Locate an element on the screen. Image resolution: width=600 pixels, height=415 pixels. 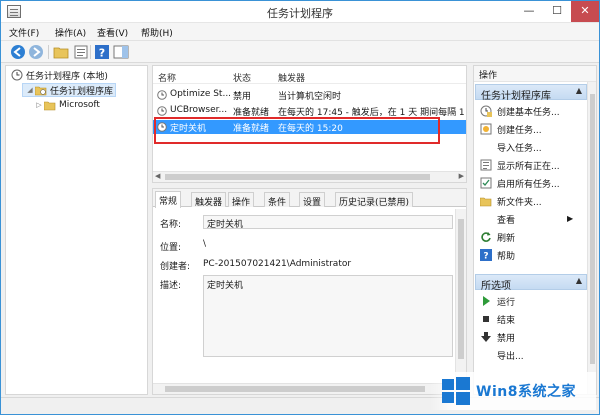
expand-arrow-icon: ◢ is located at coordinates (30, 90).